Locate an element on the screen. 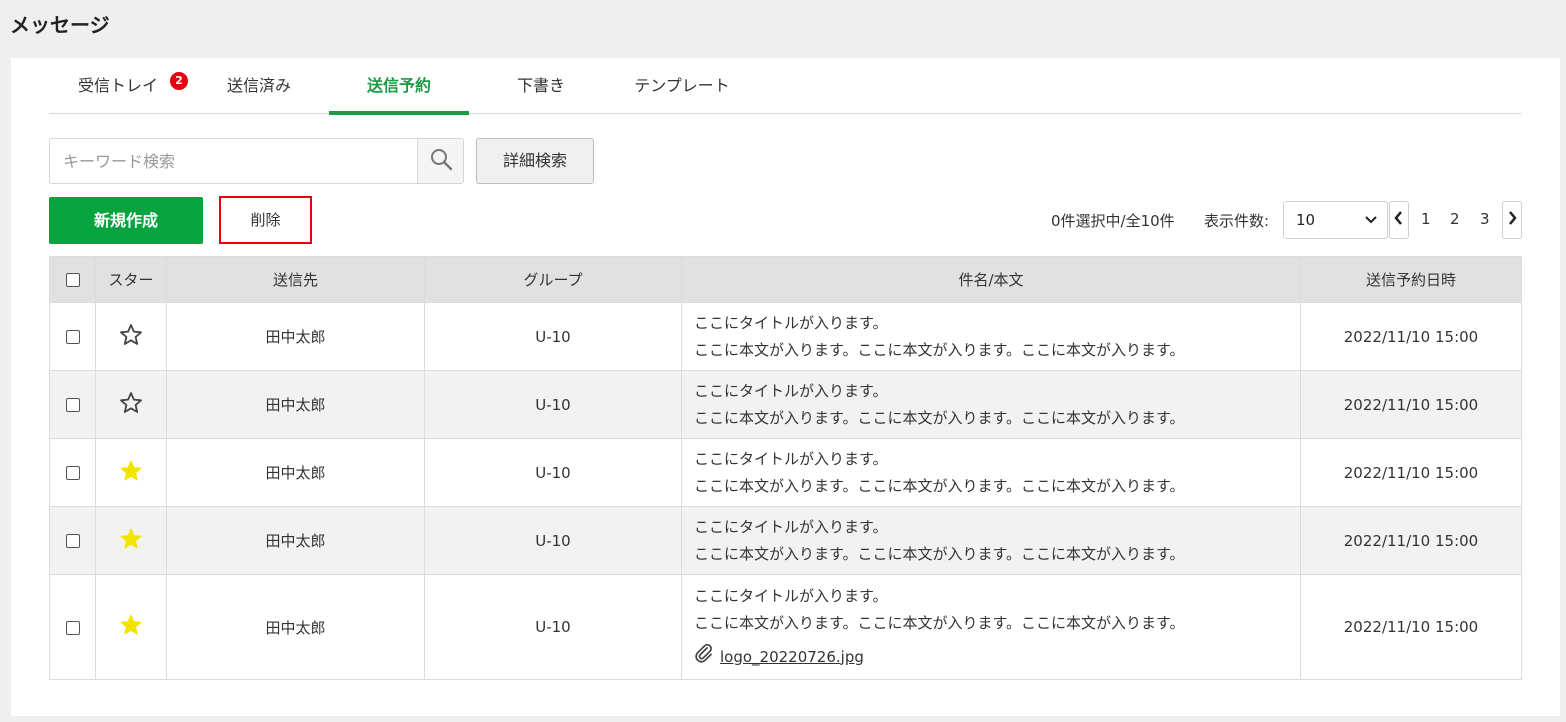 Image resolution: width=1566 pixels, height=722 pixels. tab-drafts: 下書き is located at coordinates (541, 86).